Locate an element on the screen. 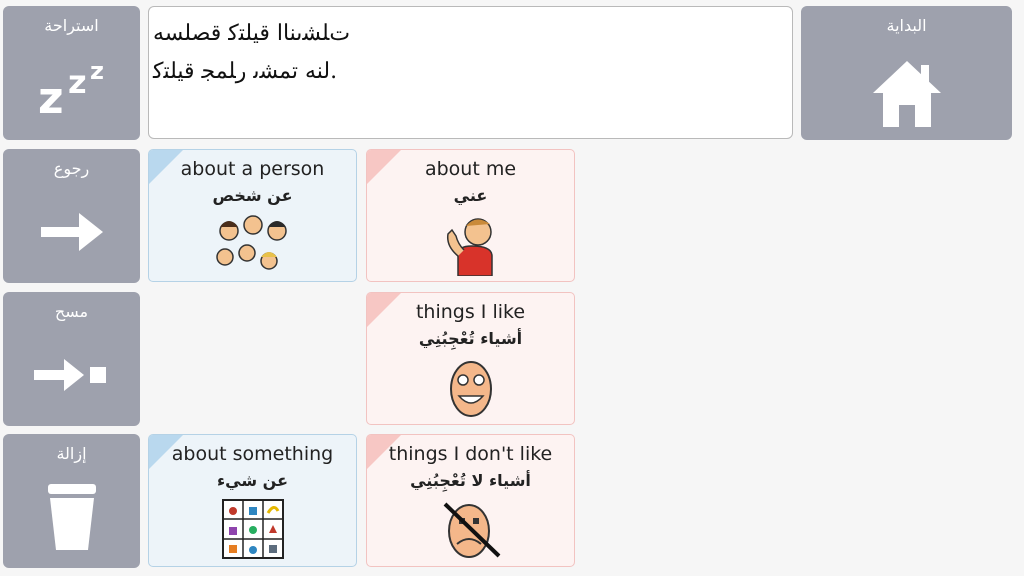  message-line: ﻟﻨﻪ ﺗﻤﺸﯨ ﺭﻠﻤﺠ ﻗﯿﻠﺘﮐ. is located at coordinates (245, 71).